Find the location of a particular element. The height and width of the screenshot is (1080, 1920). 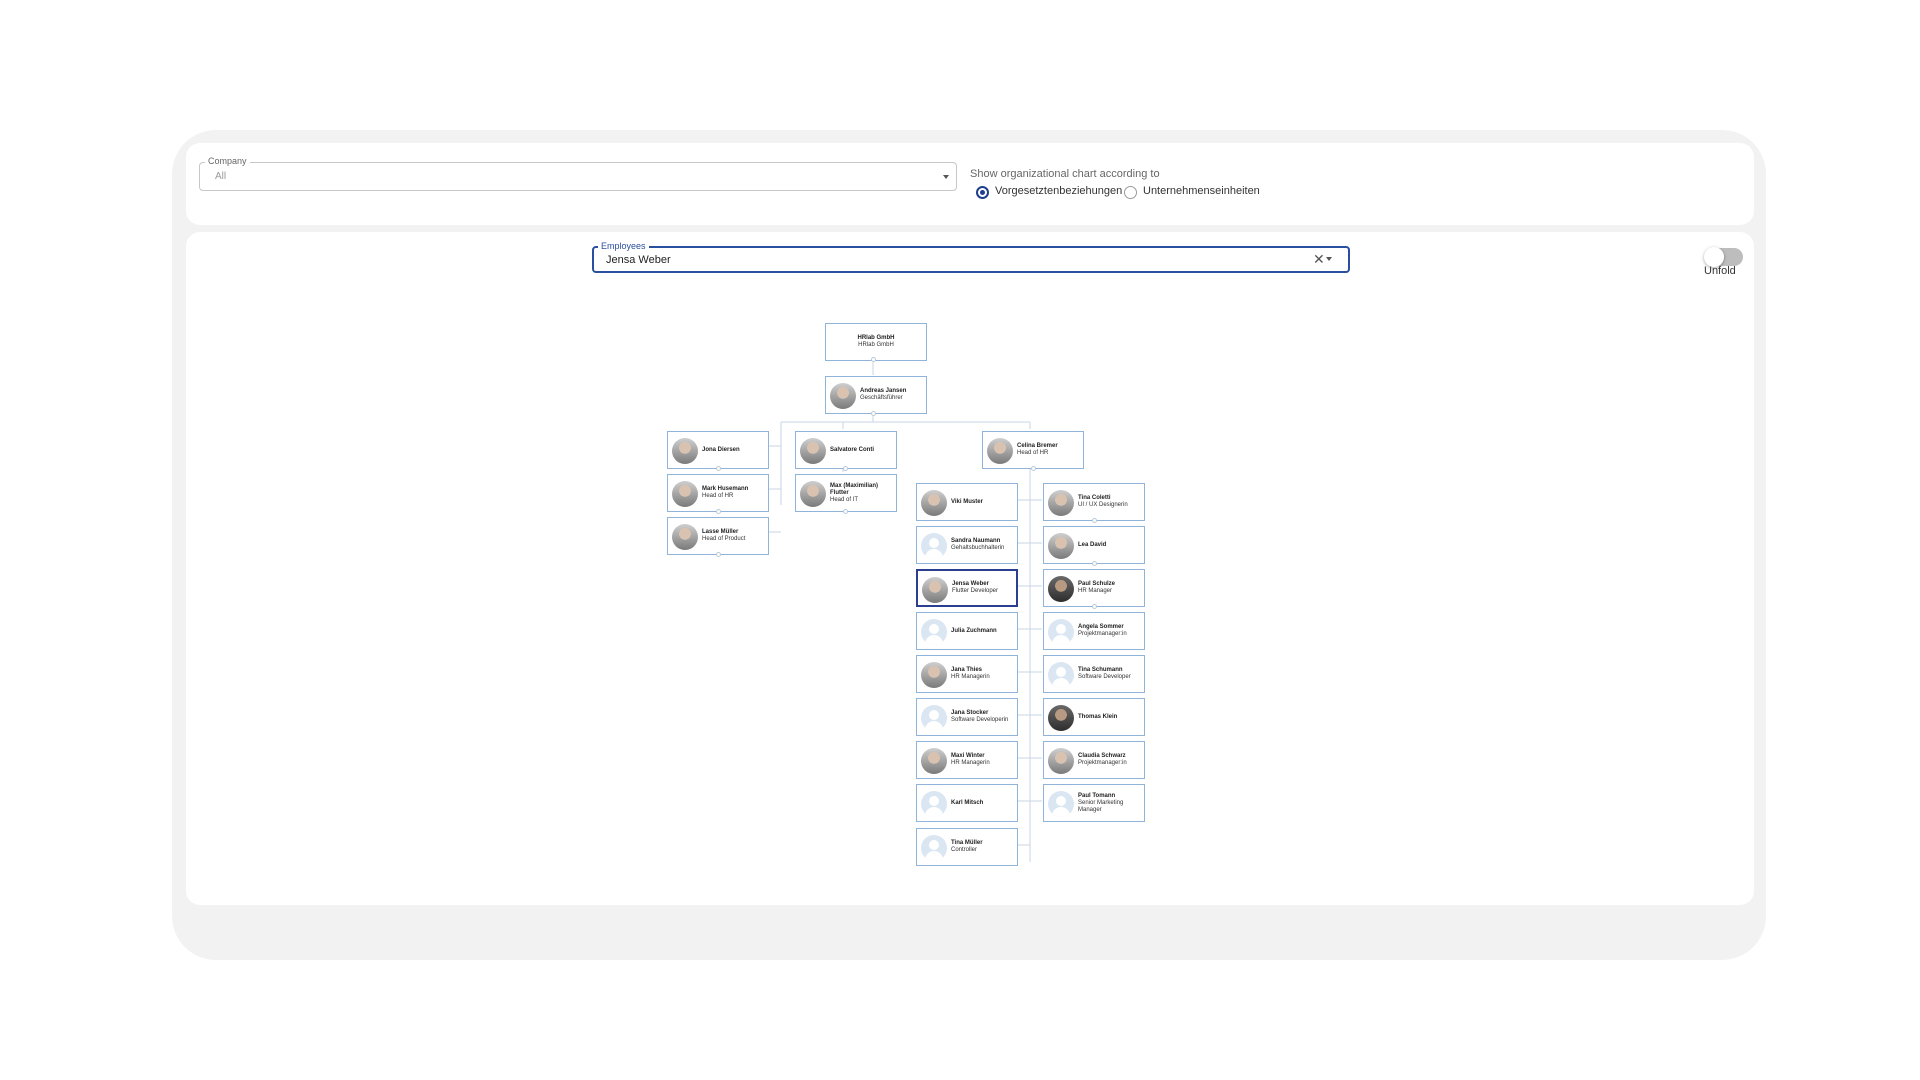

org-node: Viki Muster is located at coordinates (967, 502).